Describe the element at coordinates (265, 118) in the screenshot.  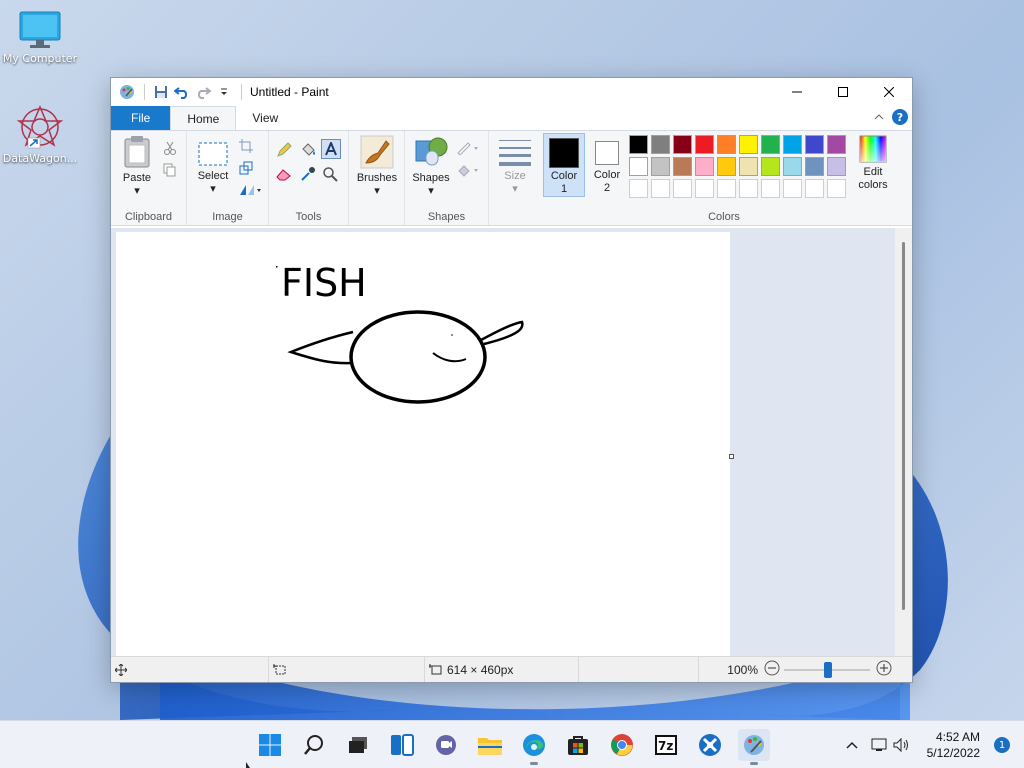
I see `tab-view: View` at that location.